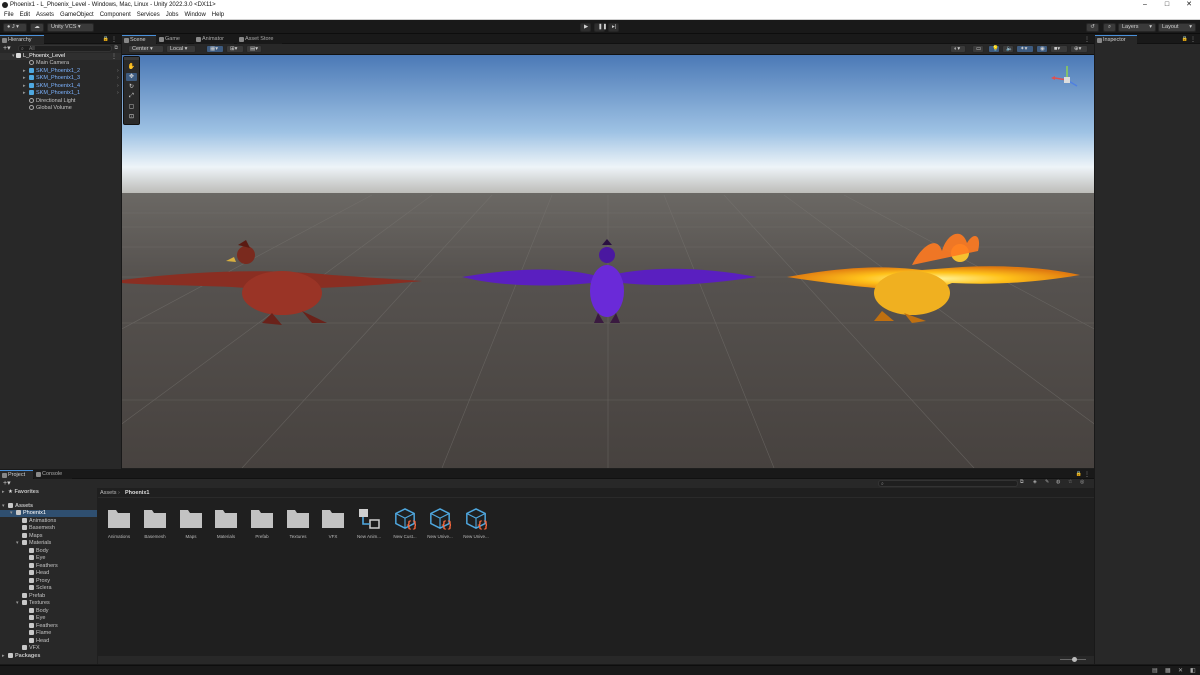 The height and width of the screenshot is (675, 1200). I want to click on tree-item-textures: ▾ Textures, so click(33, 603).